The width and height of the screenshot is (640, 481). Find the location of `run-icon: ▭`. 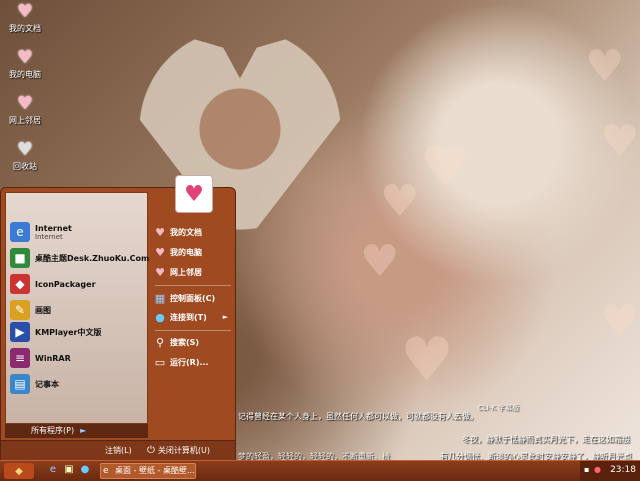

run-icon: ▭ is located at coordinates (160, 362).